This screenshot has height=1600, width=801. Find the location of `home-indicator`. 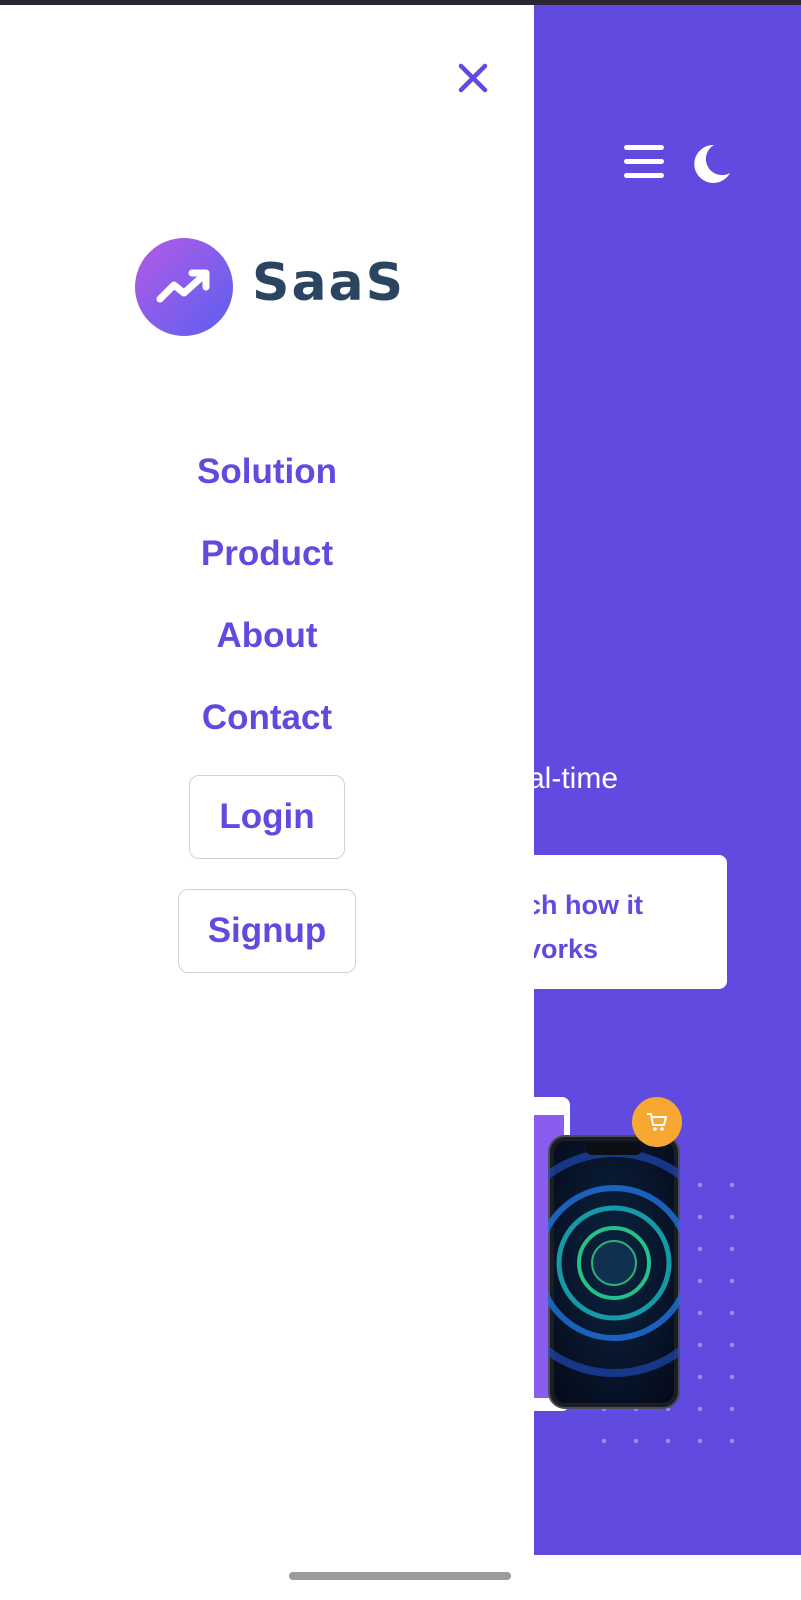

home-indicator is located at coordinates (400, 1576).